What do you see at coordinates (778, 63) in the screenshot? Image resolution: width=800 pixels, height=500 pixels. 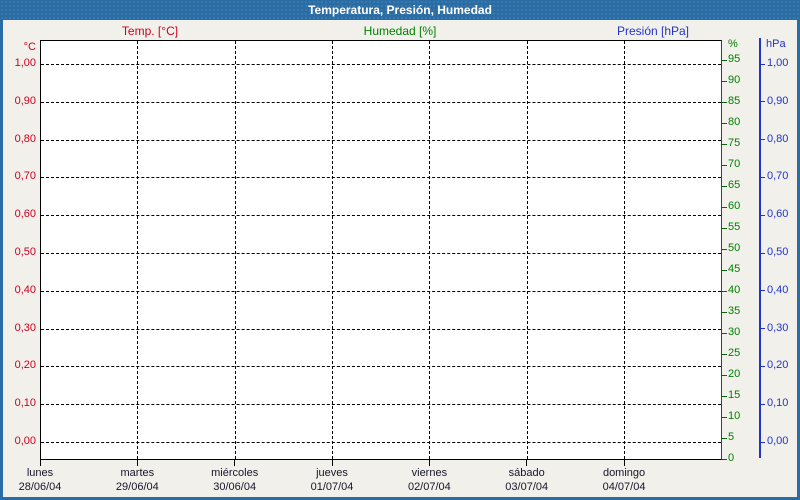 I see `pressure-axis-tick-label: 1,00` at bounding box center [778, 63].